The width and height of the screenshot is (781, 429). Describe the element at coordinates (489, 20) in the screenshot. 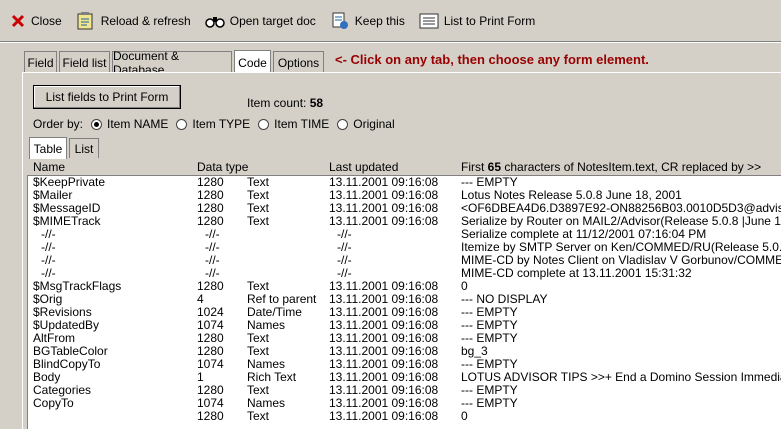

I see `list-to-print-label: List to Print Form` at that location.